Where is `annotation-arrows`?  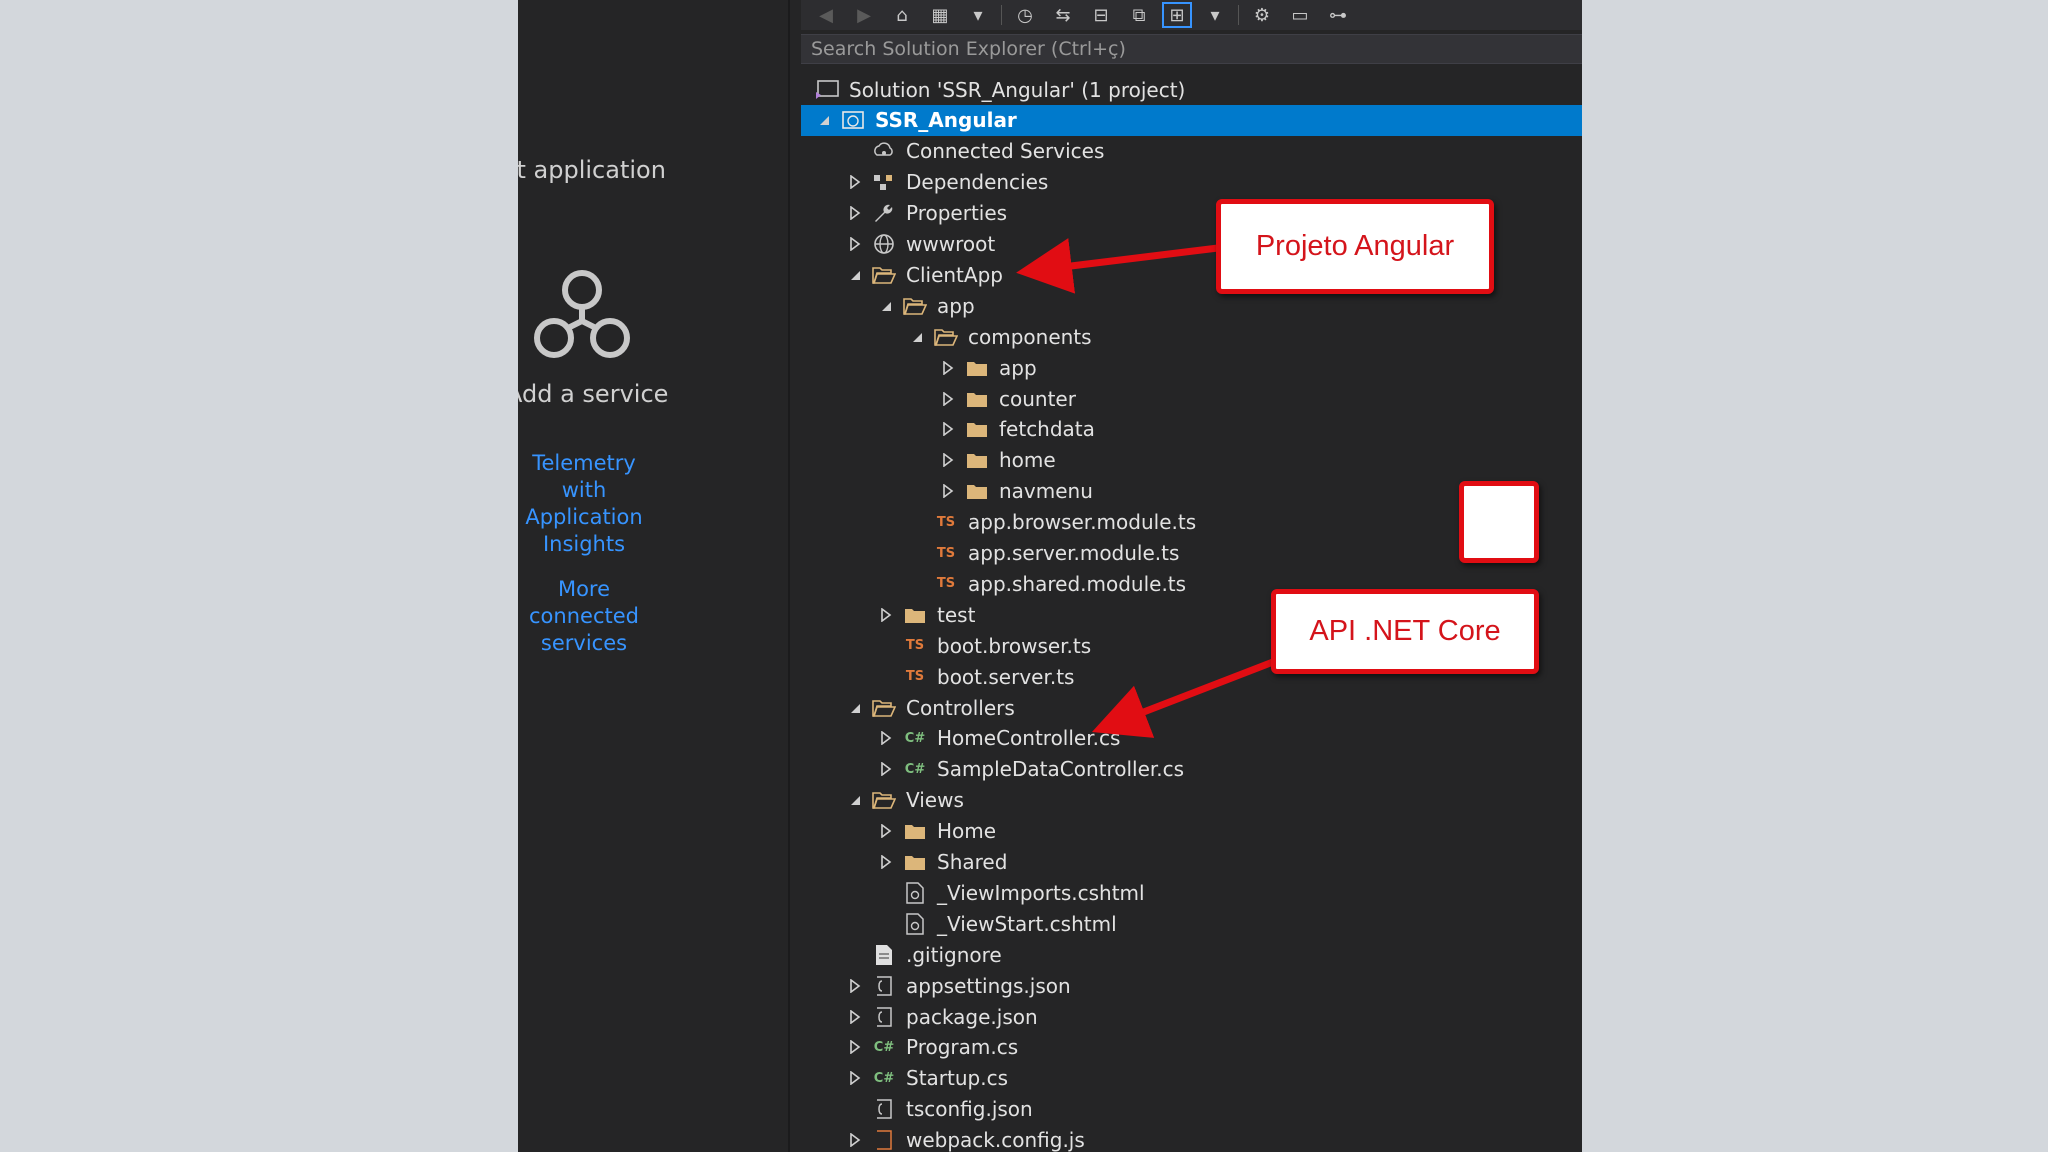 annotation-arrows is located at coordinates (1148, 488).